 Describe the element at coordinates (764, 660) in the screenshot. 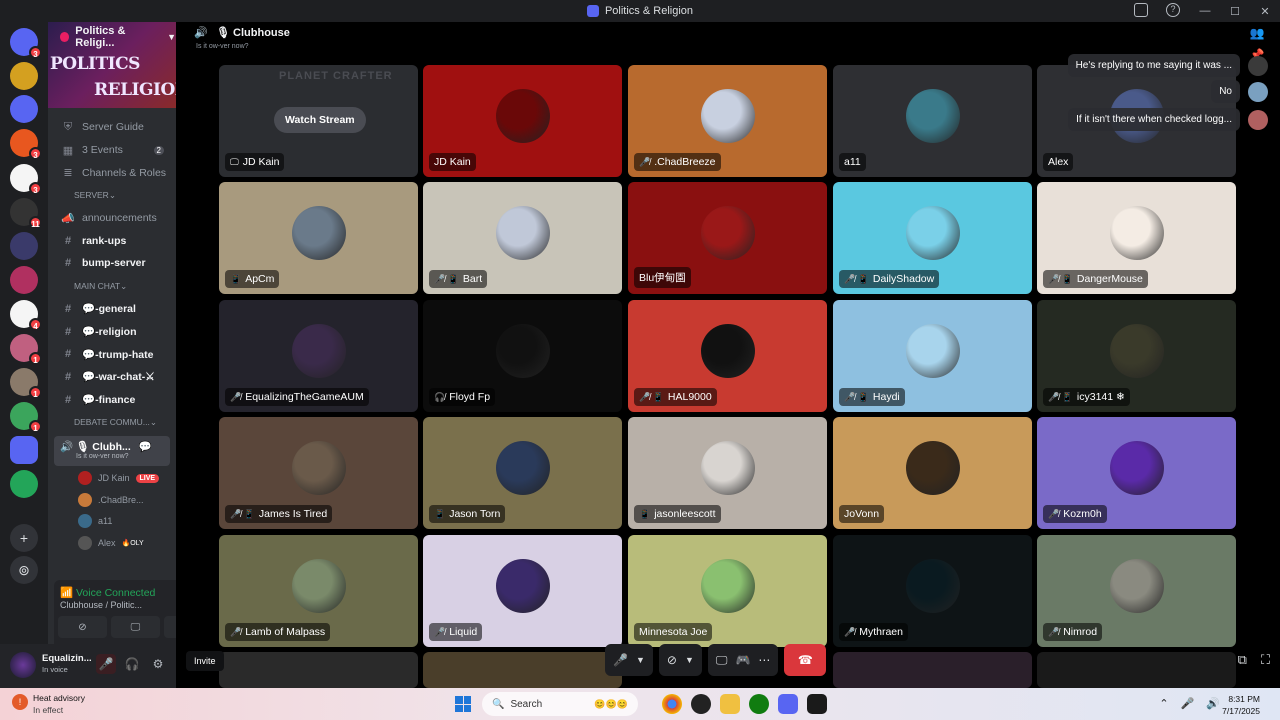

I see `more-options-icon: ⋯` at that location.